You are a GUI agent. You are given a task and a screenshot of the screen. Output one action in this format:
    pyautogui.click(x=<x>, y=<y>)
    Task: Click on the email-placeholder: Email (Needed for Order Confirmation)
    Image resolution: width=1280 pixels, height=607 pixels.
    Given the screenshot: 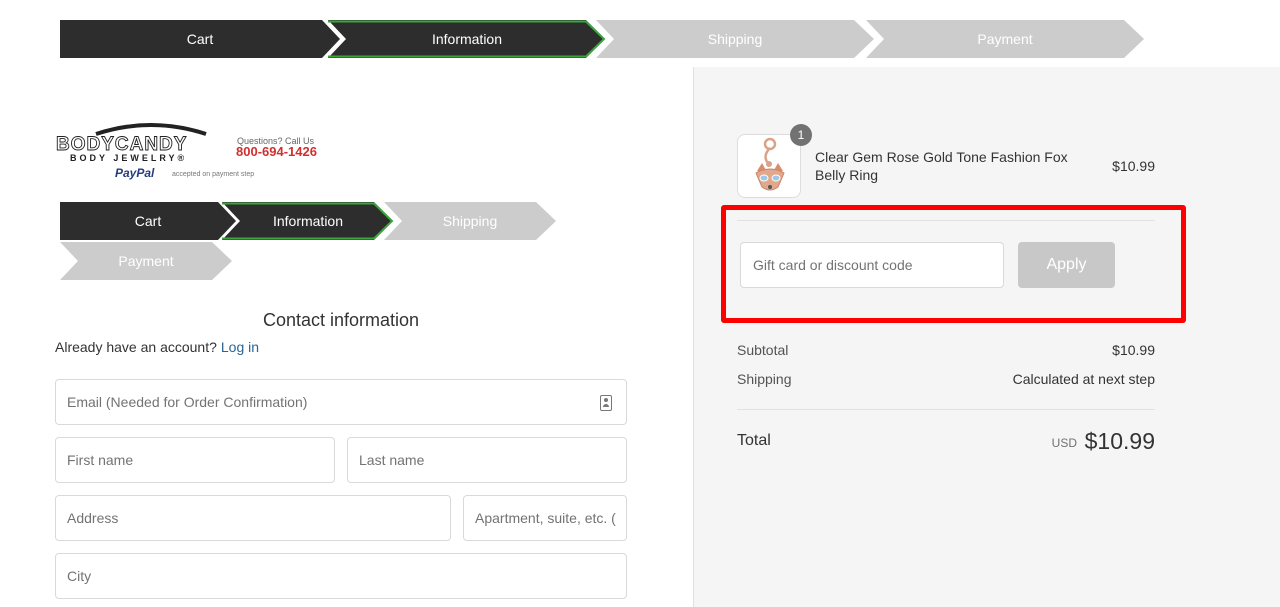 What is the action you would take?
    pyautogui.click(x=187, y=402)
    